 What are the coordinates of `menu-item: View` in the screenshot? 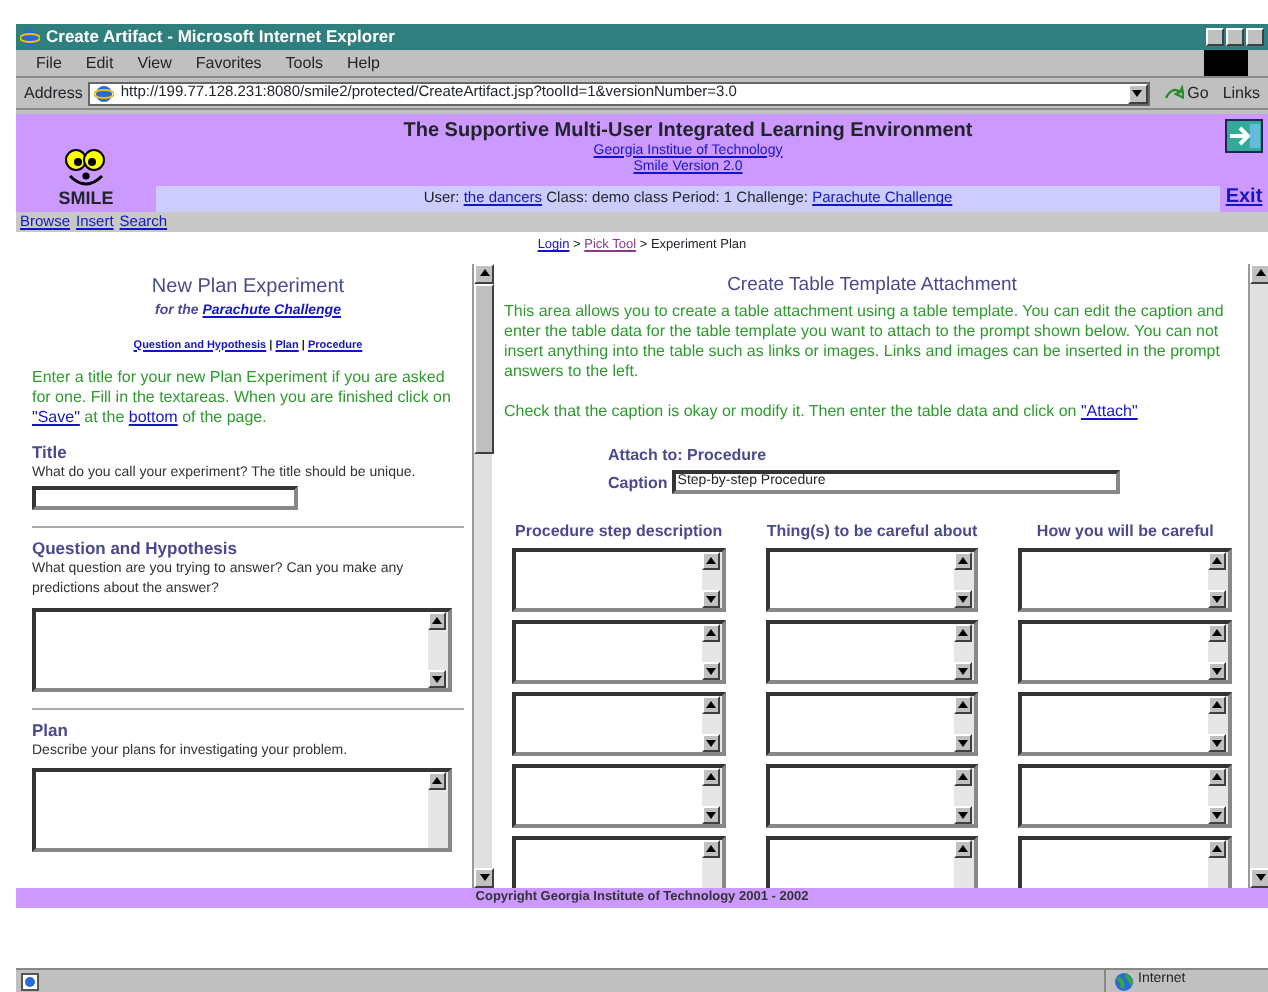 It's located at (154, 63).